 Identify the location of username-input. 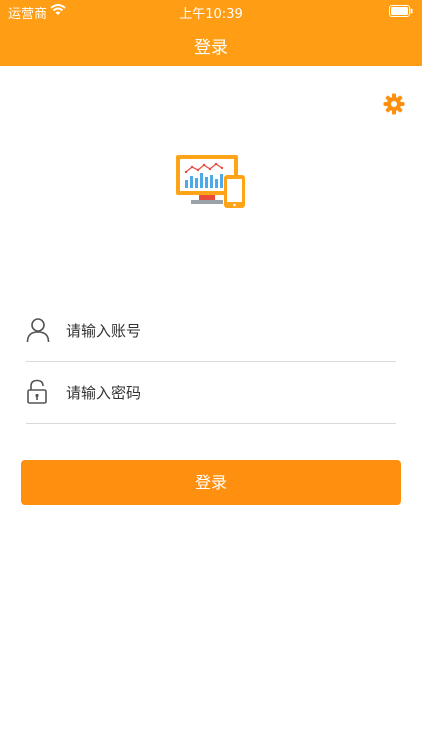
(226, 331).